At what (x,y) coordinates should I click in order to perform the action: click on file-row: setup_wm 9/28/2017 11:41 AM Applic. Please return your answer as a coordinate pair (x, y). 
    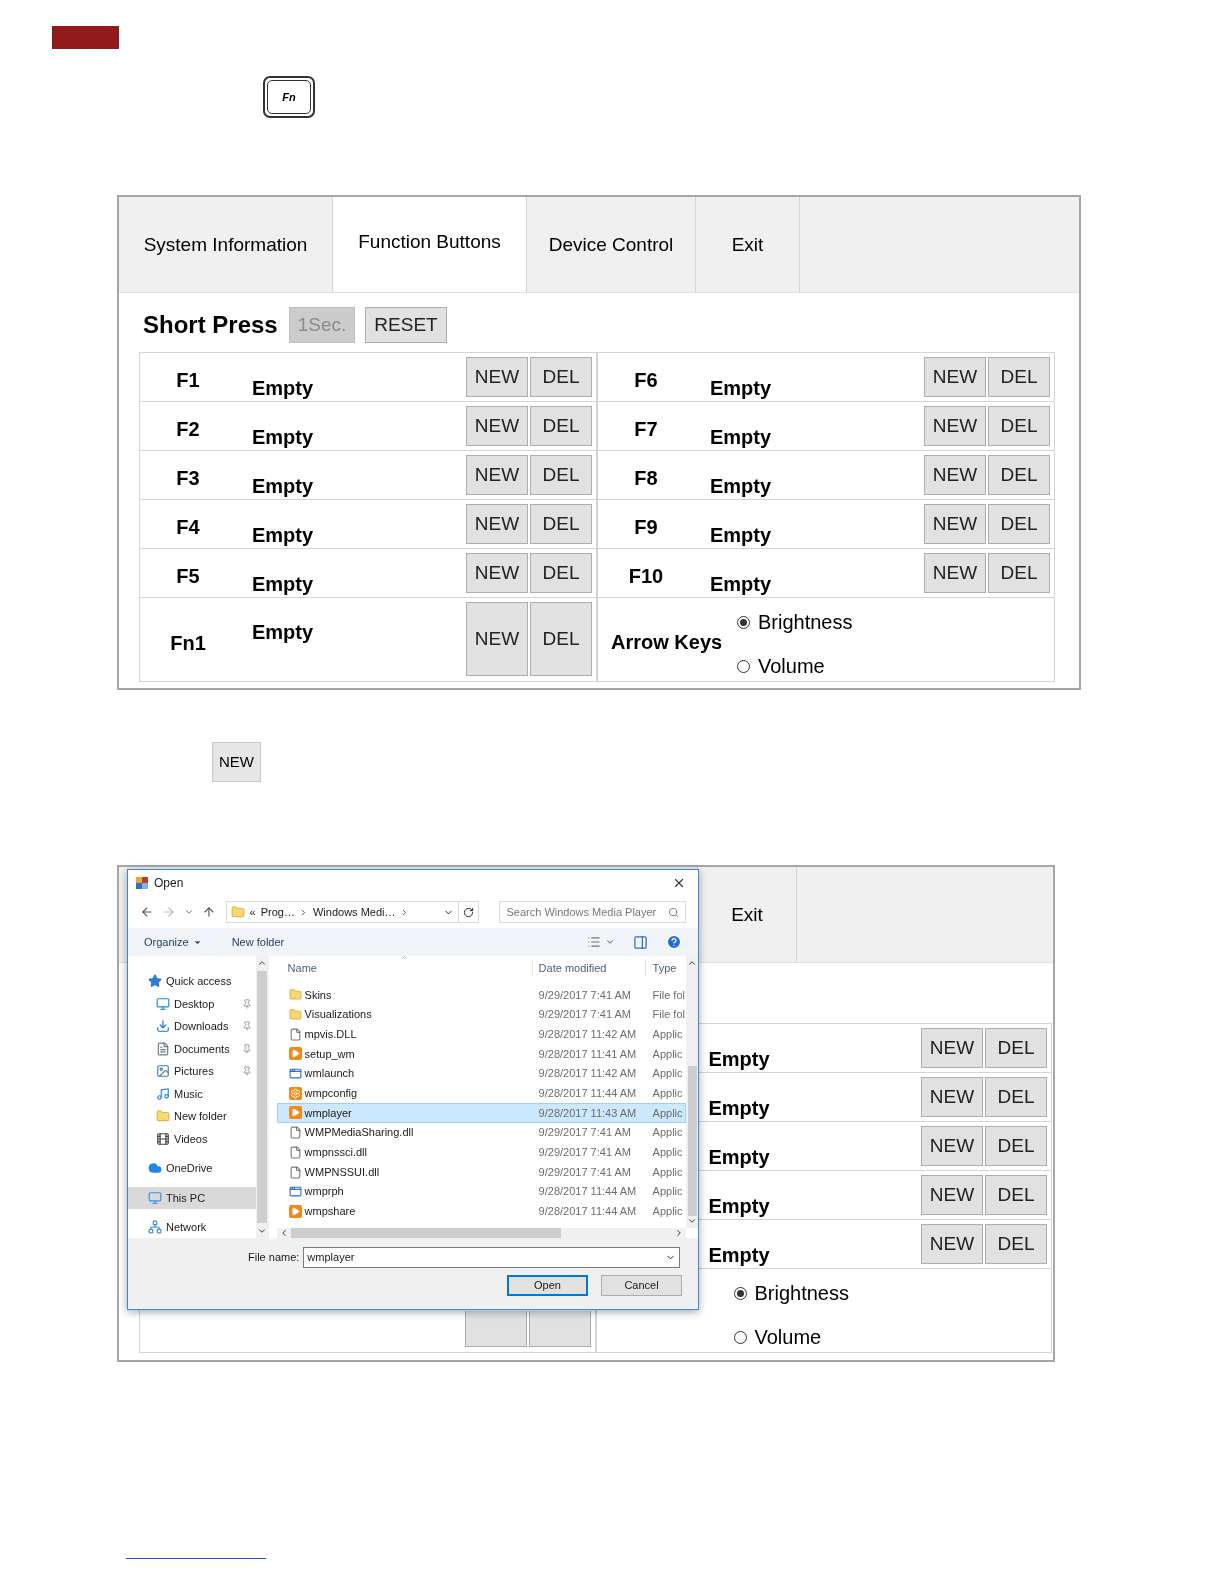
    Looking at the image, I should click on (481, 1054).